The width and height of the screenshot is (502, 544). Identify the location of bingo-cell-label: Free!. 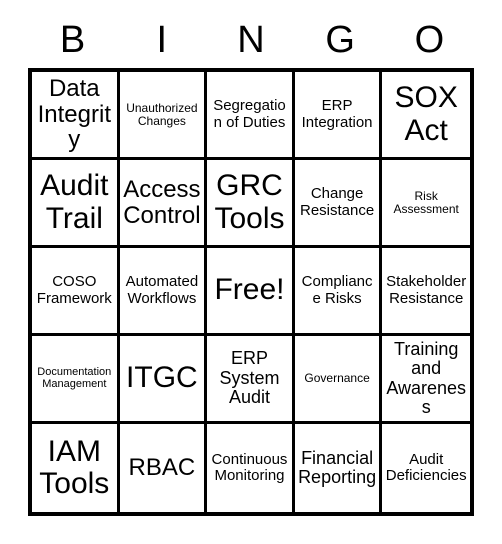
(249, 290).